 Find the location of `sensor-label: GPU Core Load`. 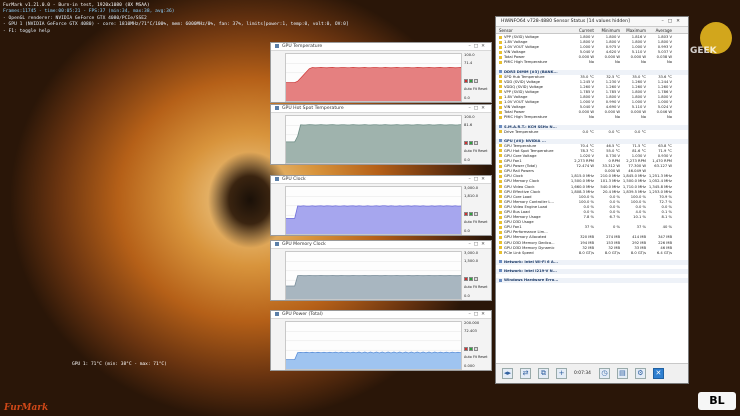

sensor-label: GPU Core Load is located at coordinates (518, 196).